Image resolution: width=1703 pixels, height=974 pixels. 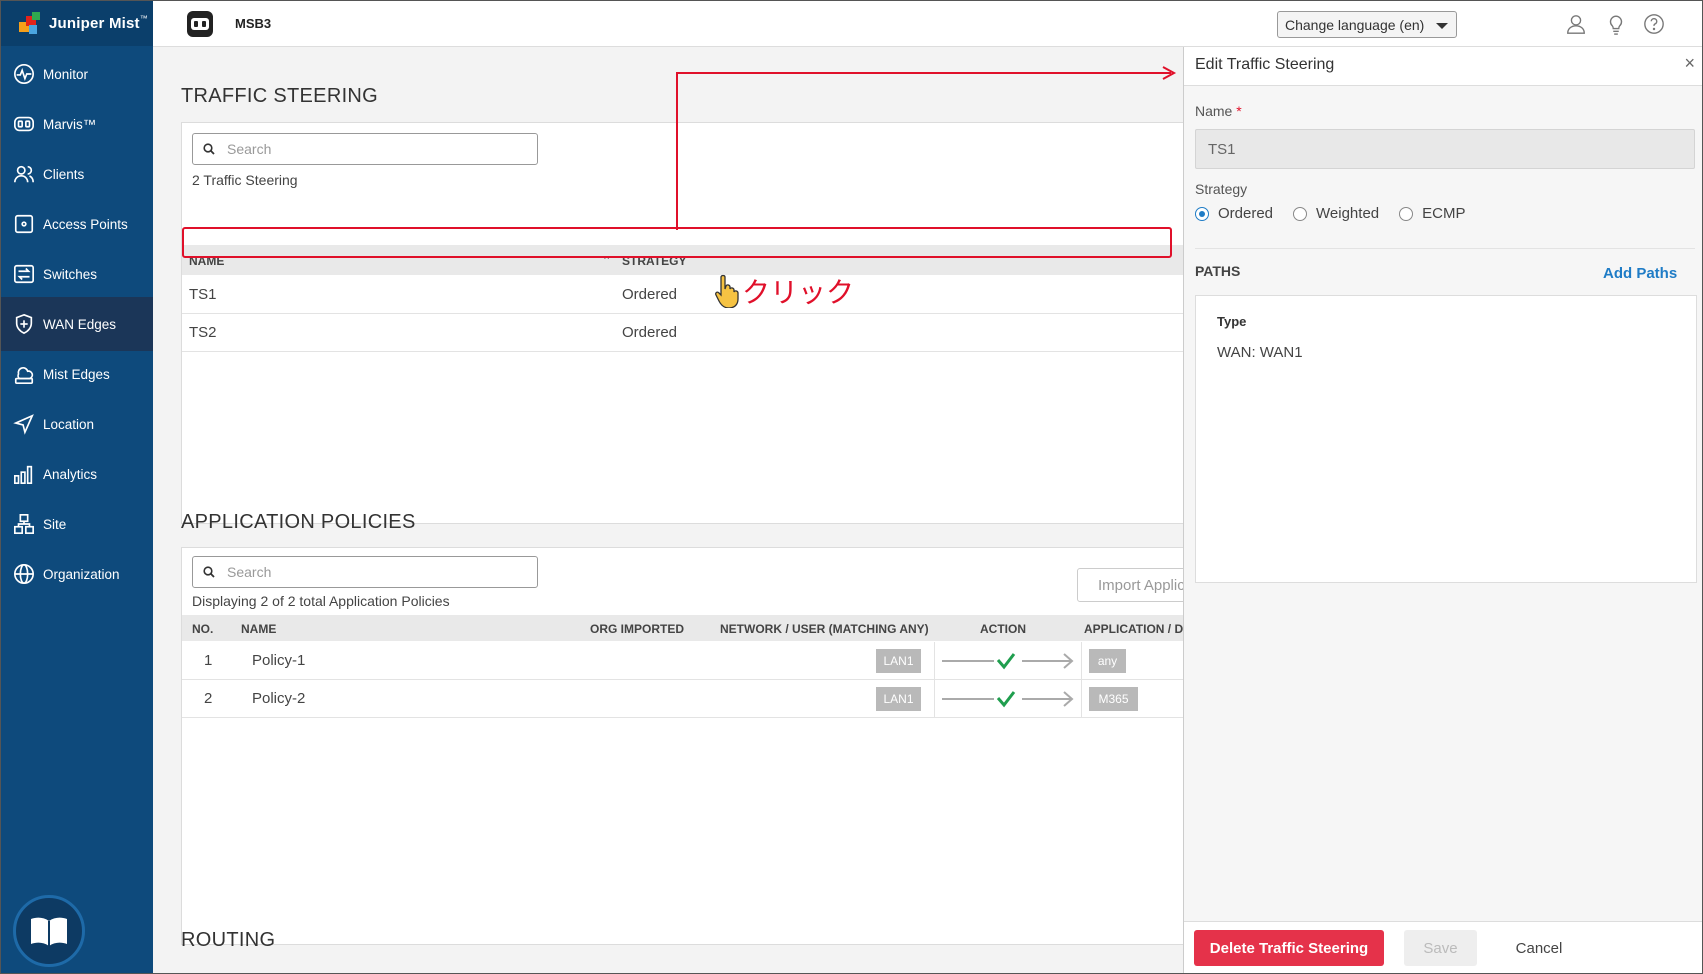 I want to click on sidebar-item-mist-edges: Mist Edges, so click(x=77, y=374).